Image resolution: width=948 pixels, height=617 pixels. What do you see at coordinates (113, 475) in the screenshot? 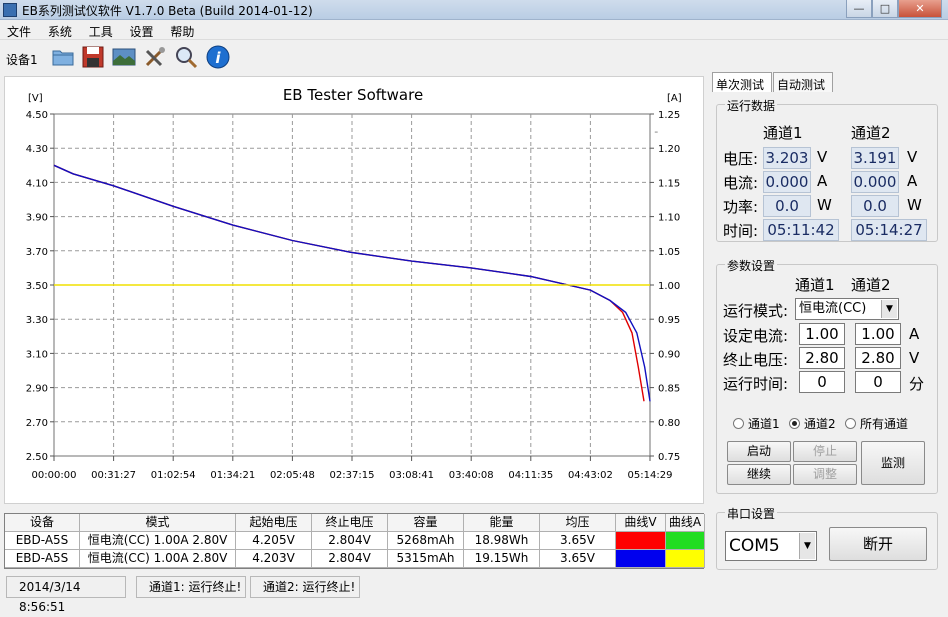
I see `x-tick-label: 00:31:27` at bounding box center [113, 475].